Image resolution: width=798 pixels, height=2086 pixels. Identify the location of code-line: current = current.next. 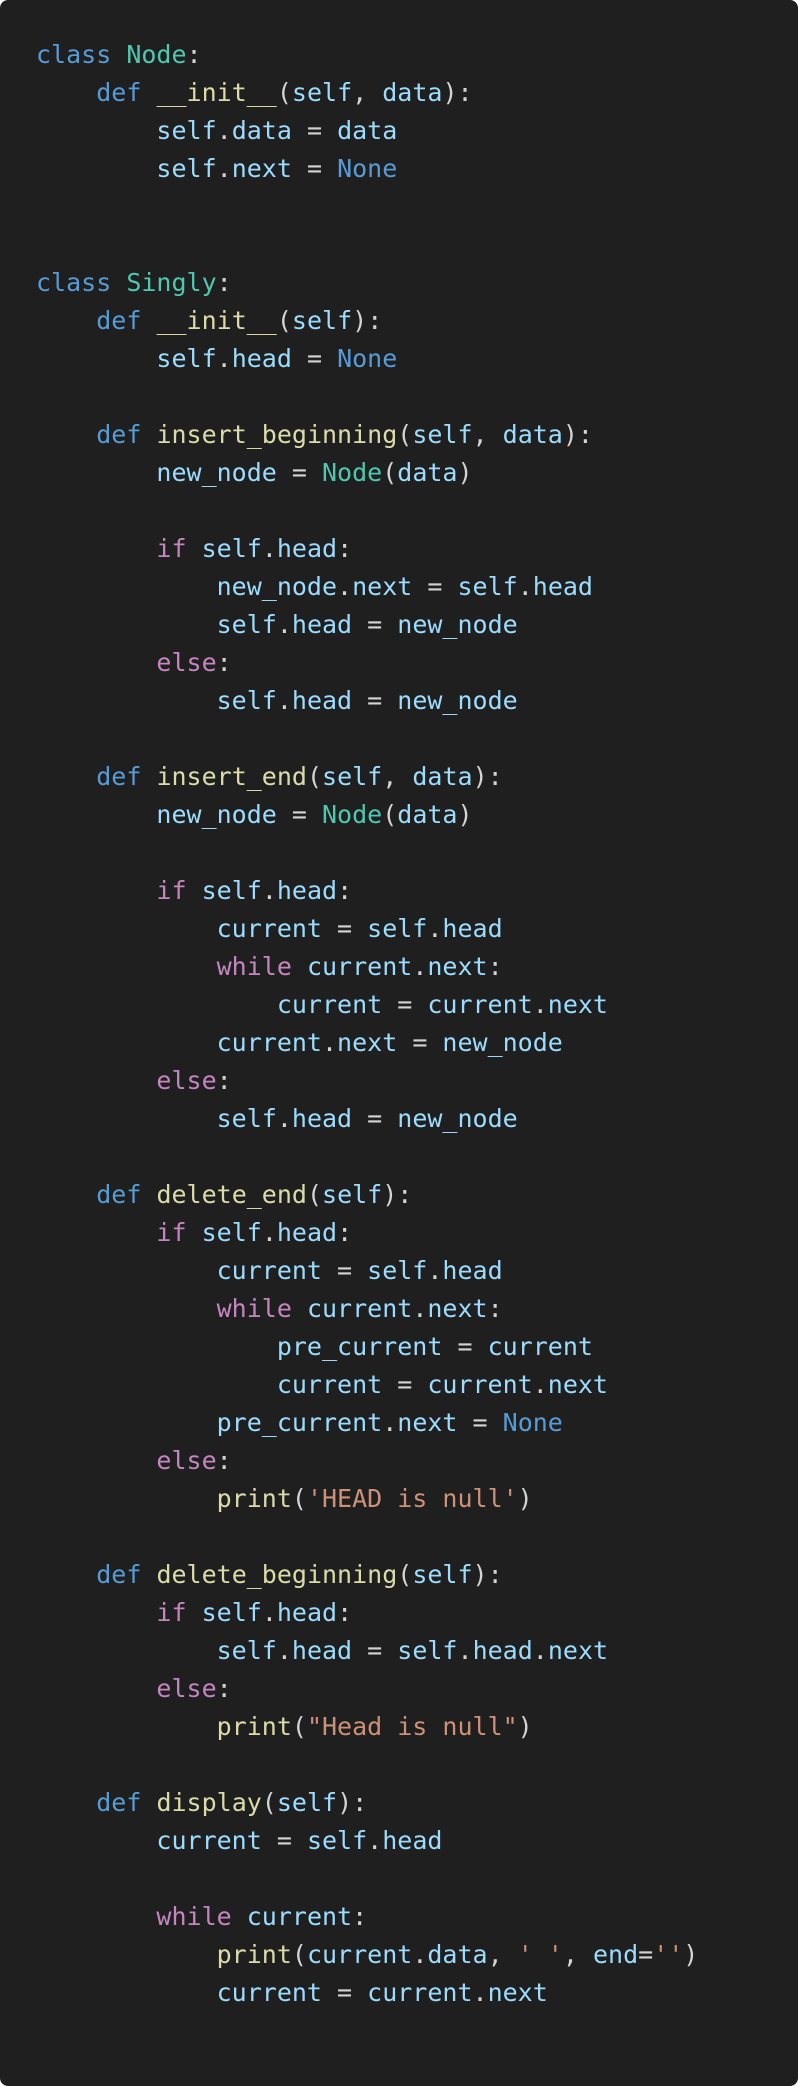
(417, 1993).